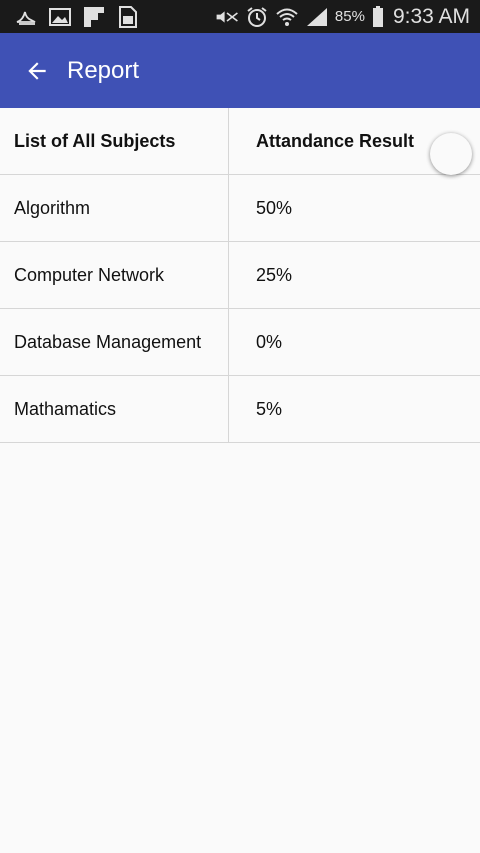 The width and height of the screenshot is (480, 853). Describe the element at coordinates (114, 275) in the screenshot. I see `subject-name: Computer Network` at that location.